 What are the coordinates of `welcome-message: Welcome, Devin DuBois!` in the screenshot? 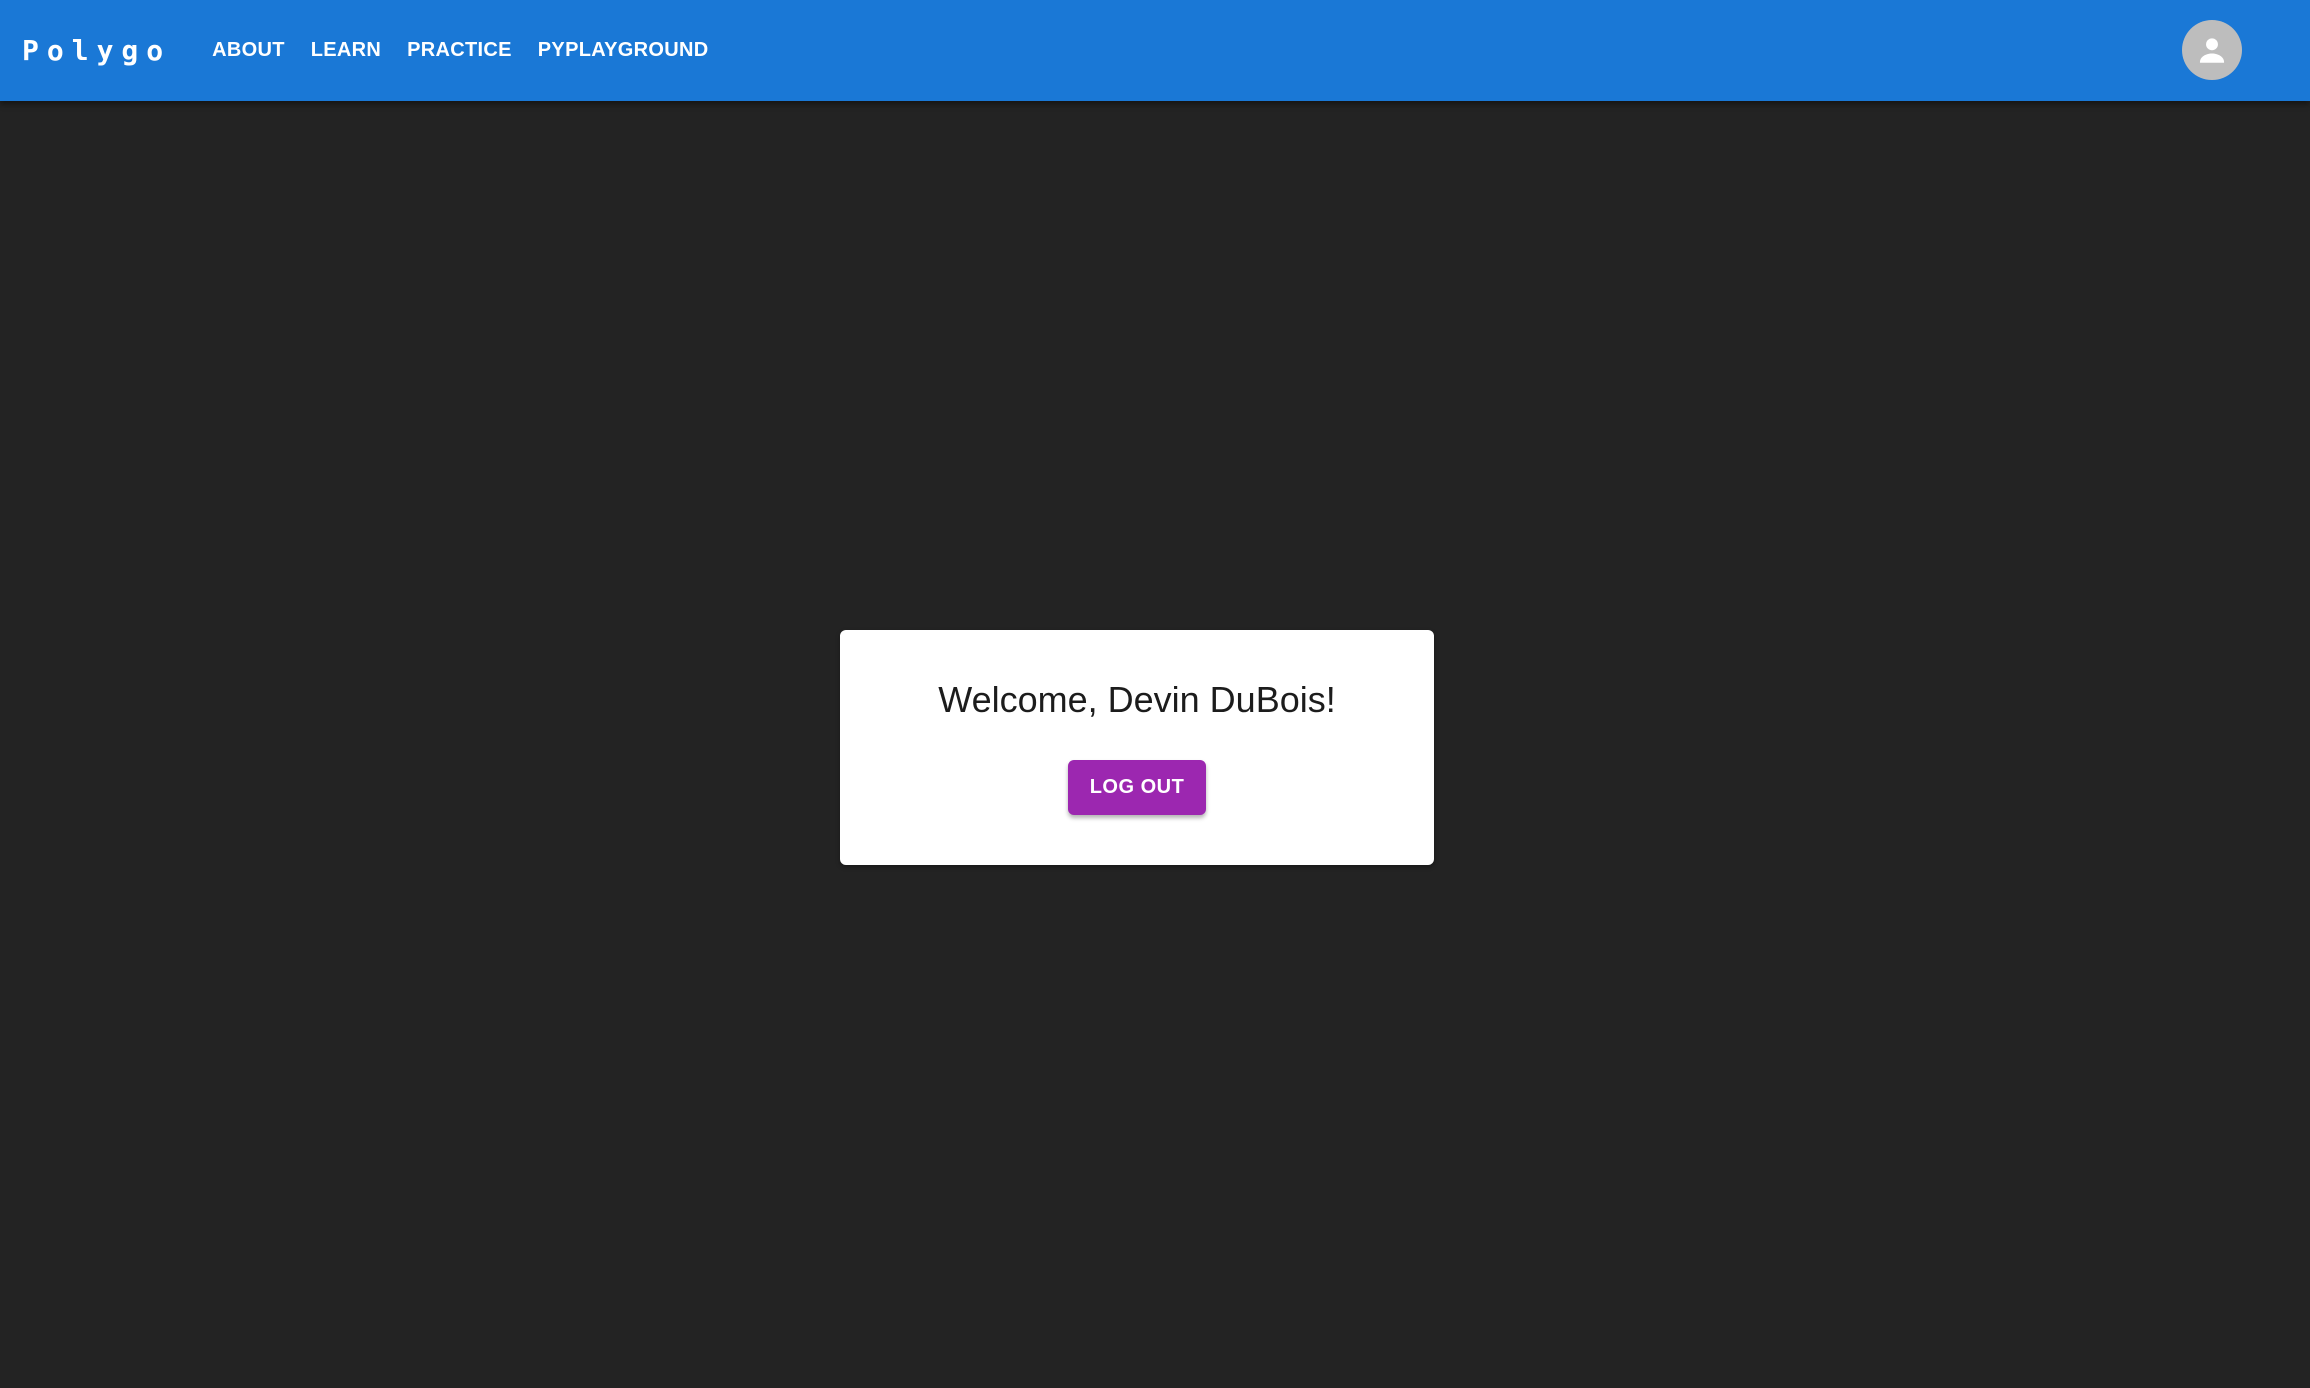 It's located at (1137, 699).